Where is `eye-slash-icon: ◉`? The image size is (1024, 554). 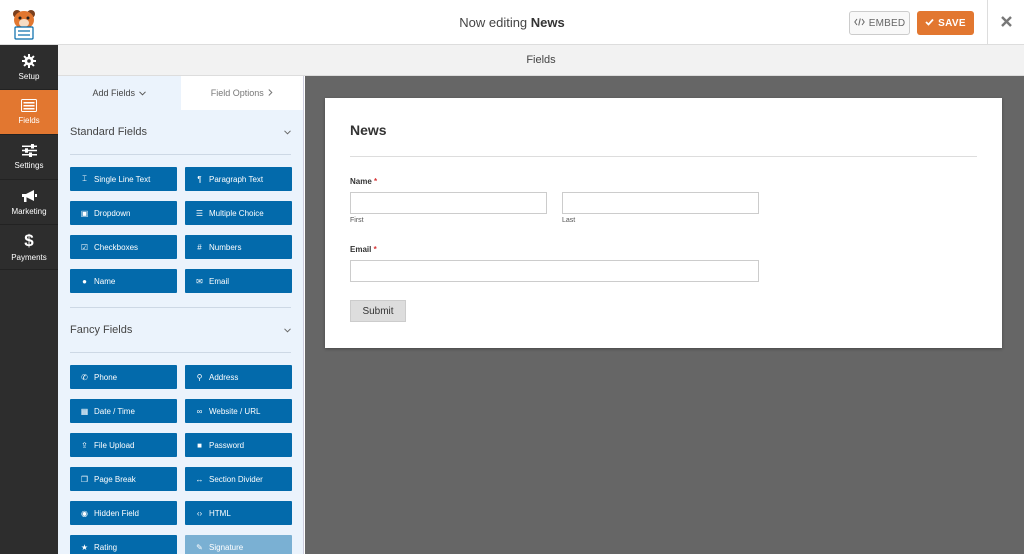 eye-slash-icon: ◉ is located at coordinates (84, 513).